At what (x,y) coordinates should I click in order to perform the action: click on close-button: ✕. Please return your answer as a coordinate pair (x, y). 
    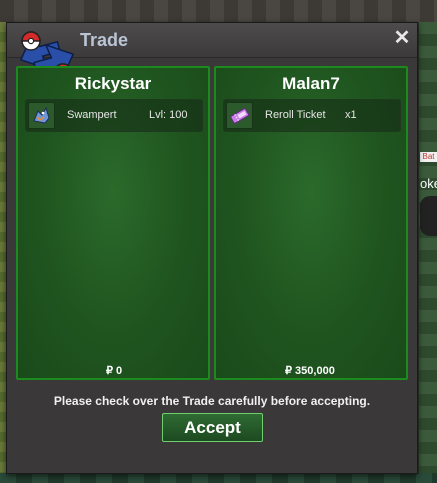
    Looking at the image, I should click on (402, 38).